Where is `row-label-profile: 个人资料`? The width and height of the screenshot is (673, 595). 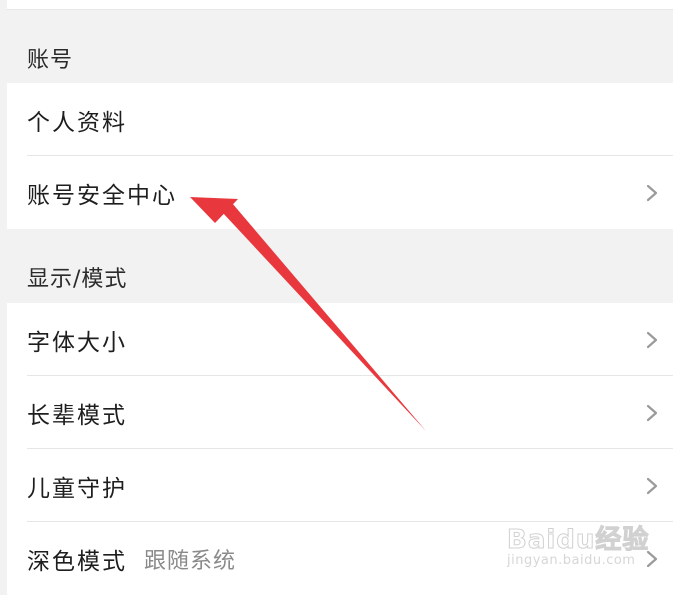
row-label-profile: 个人资料 is located at coordinates (77, 122).